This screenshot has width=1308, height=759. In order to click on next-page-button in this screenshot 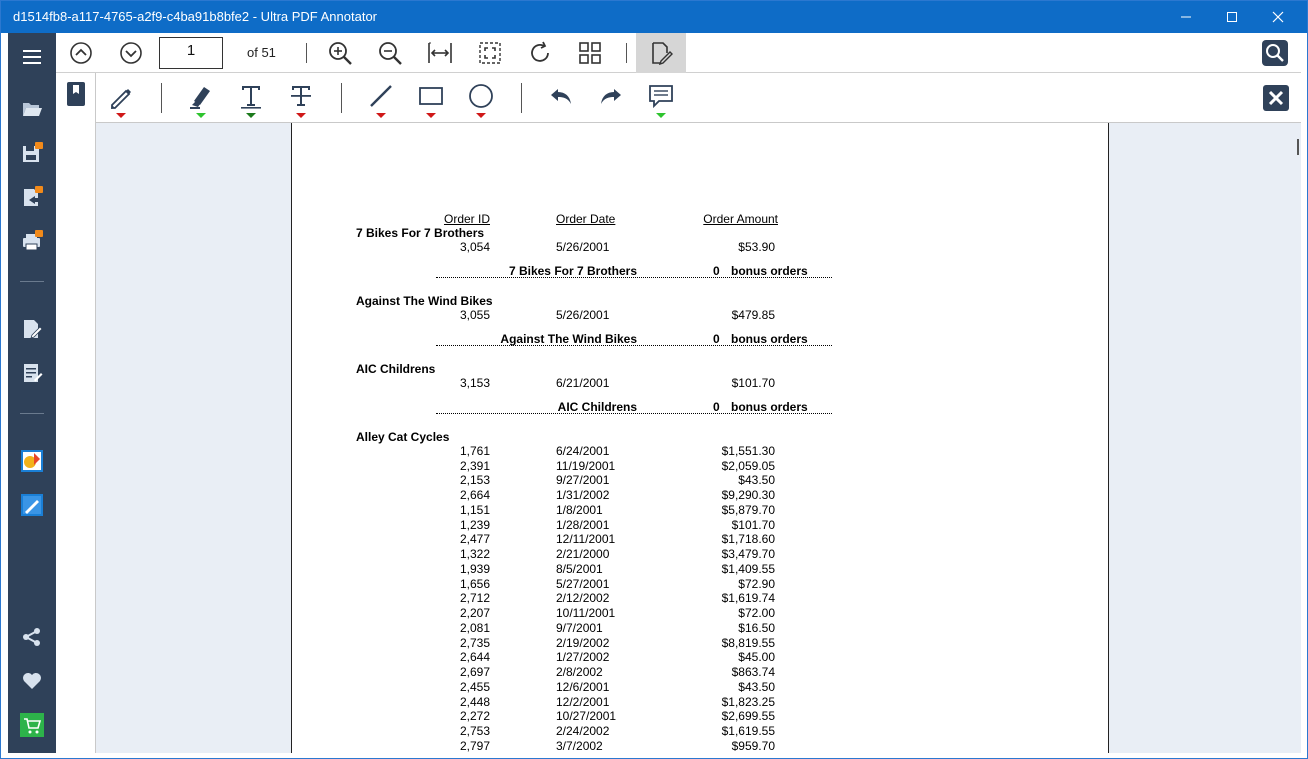, I will do `click(131, 53)`.